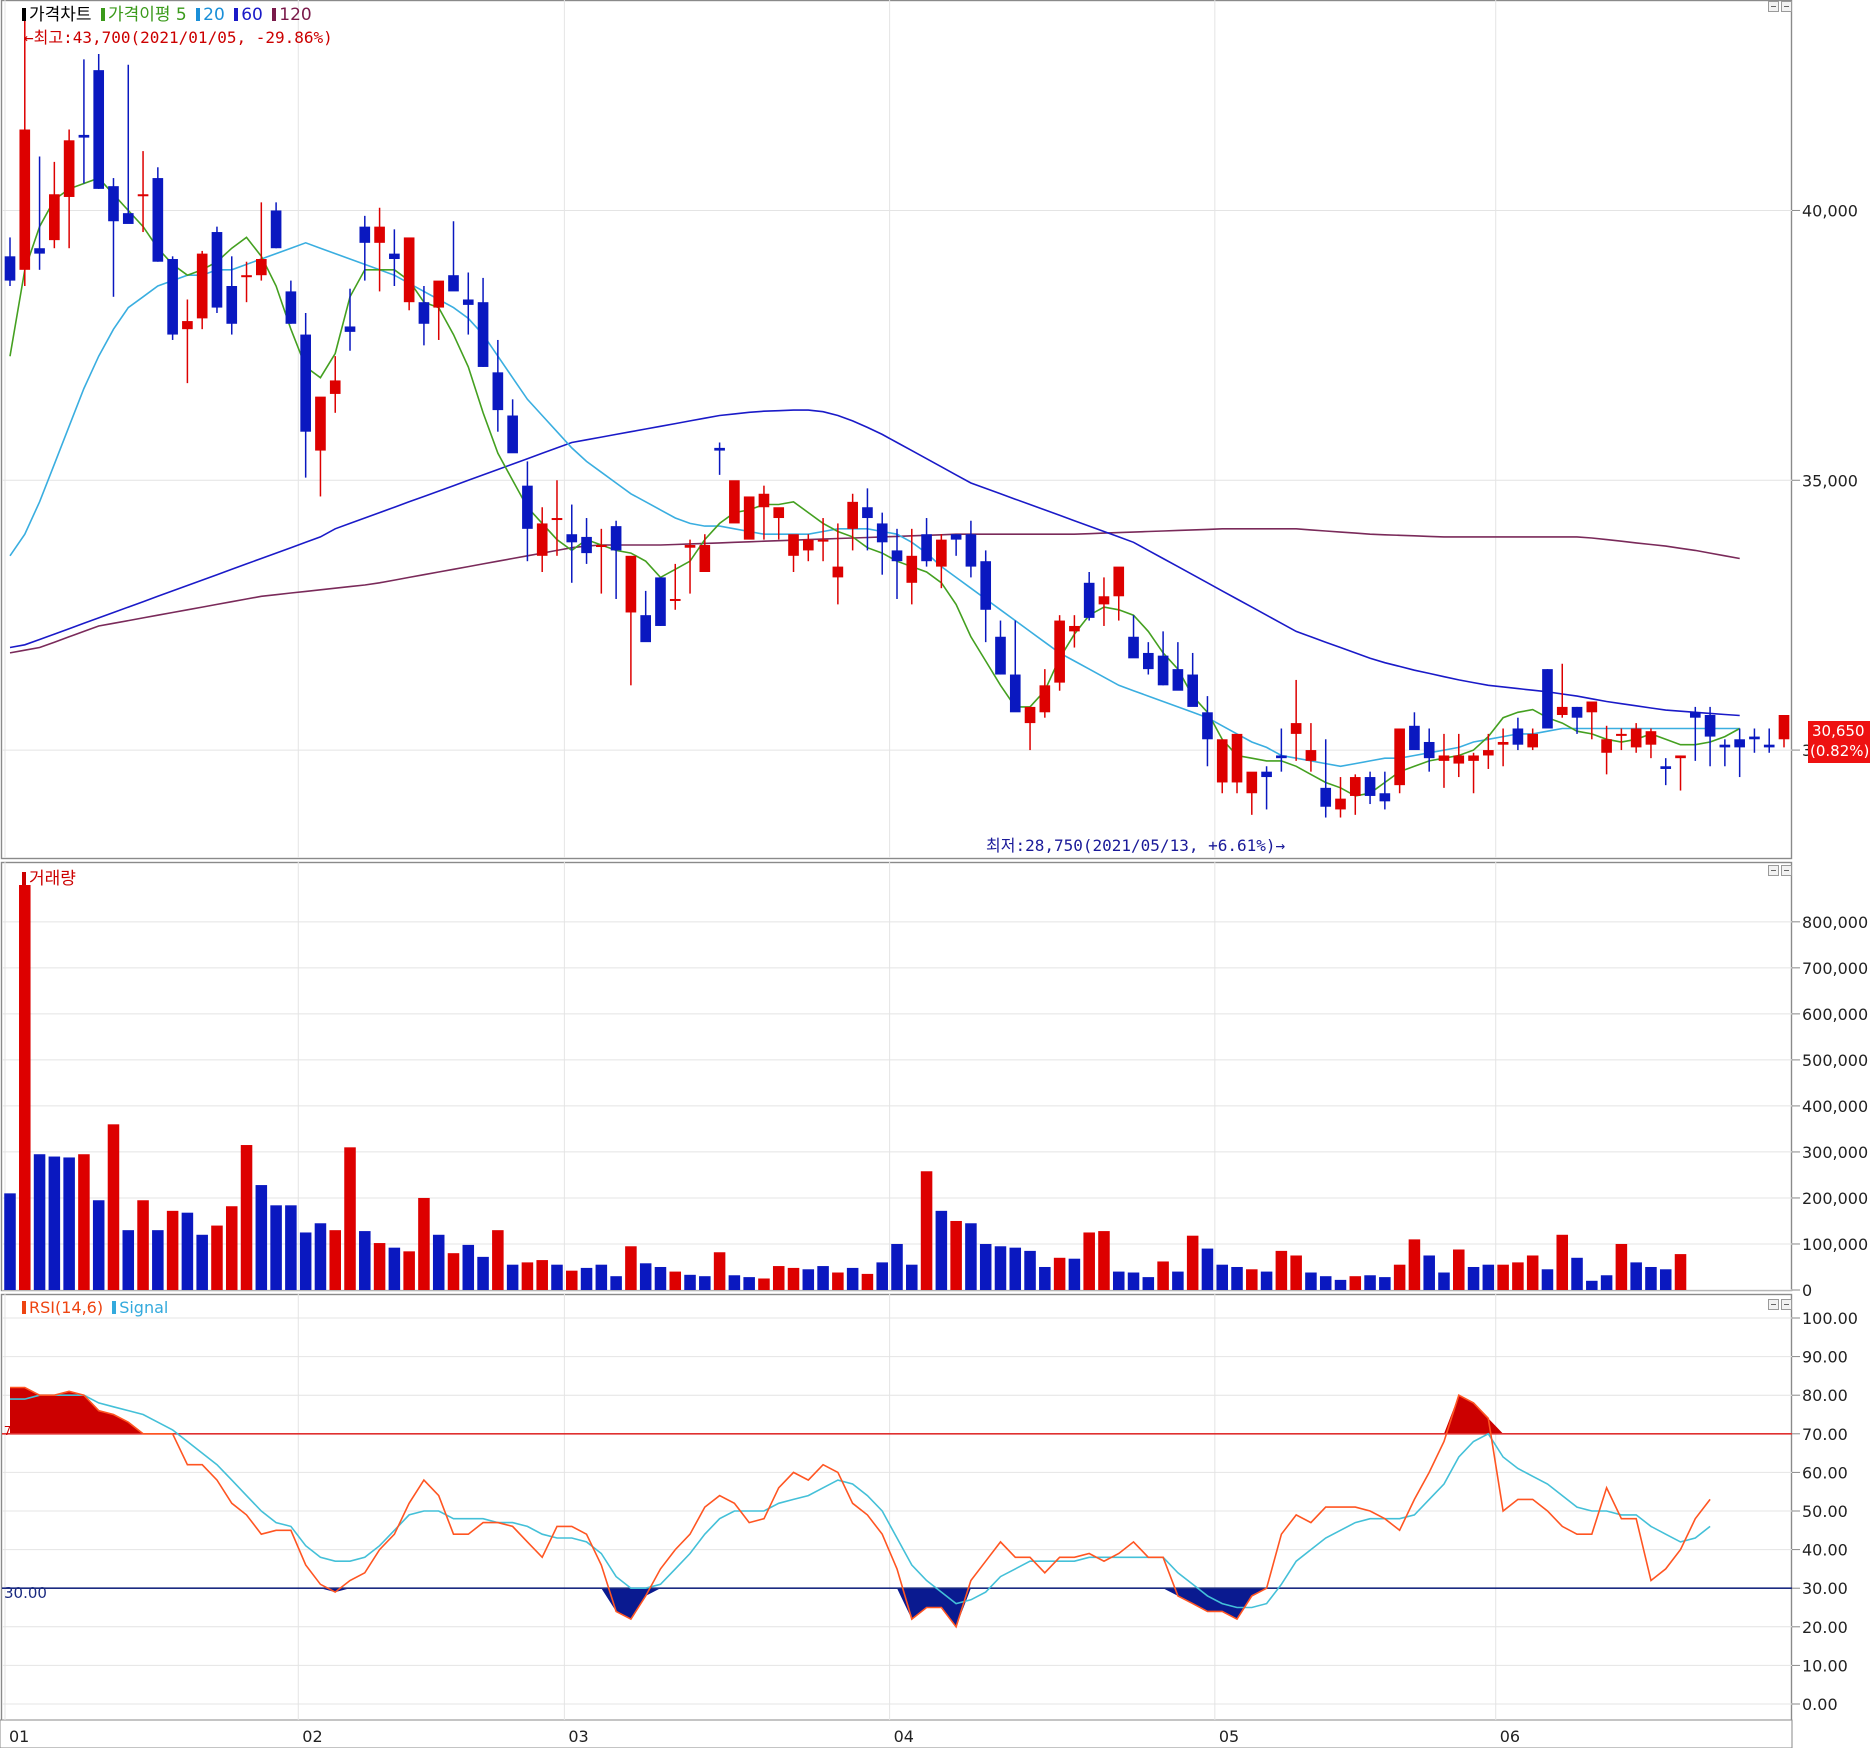 This screenshot has height=1748, width=1870. Describe the element at coordinates (63, 1307) in the screenshot. I see `legend-rsi: RSI(14,6)` at that location.